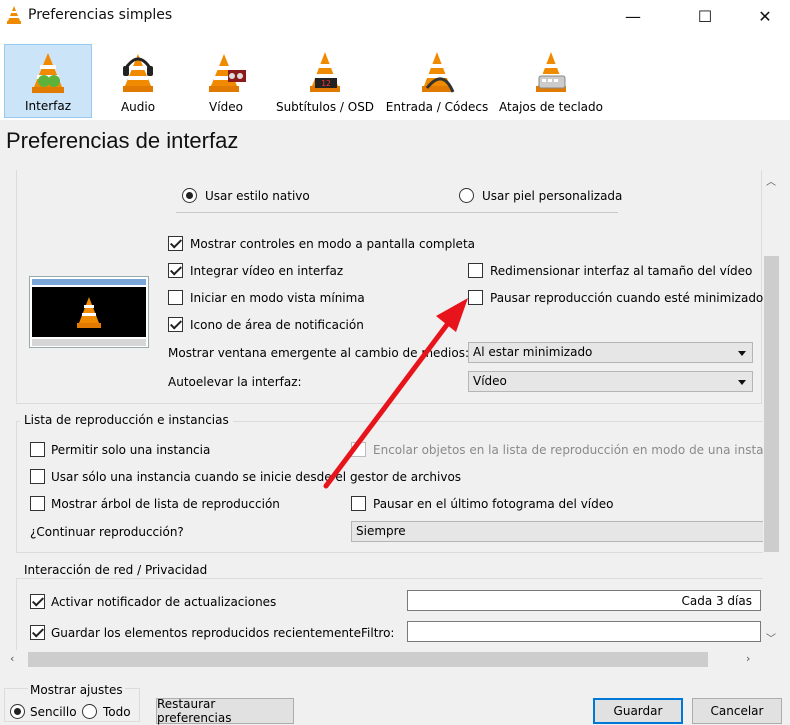  I want to click on update-interval-value: Cada 3 días, so click(716, 601).